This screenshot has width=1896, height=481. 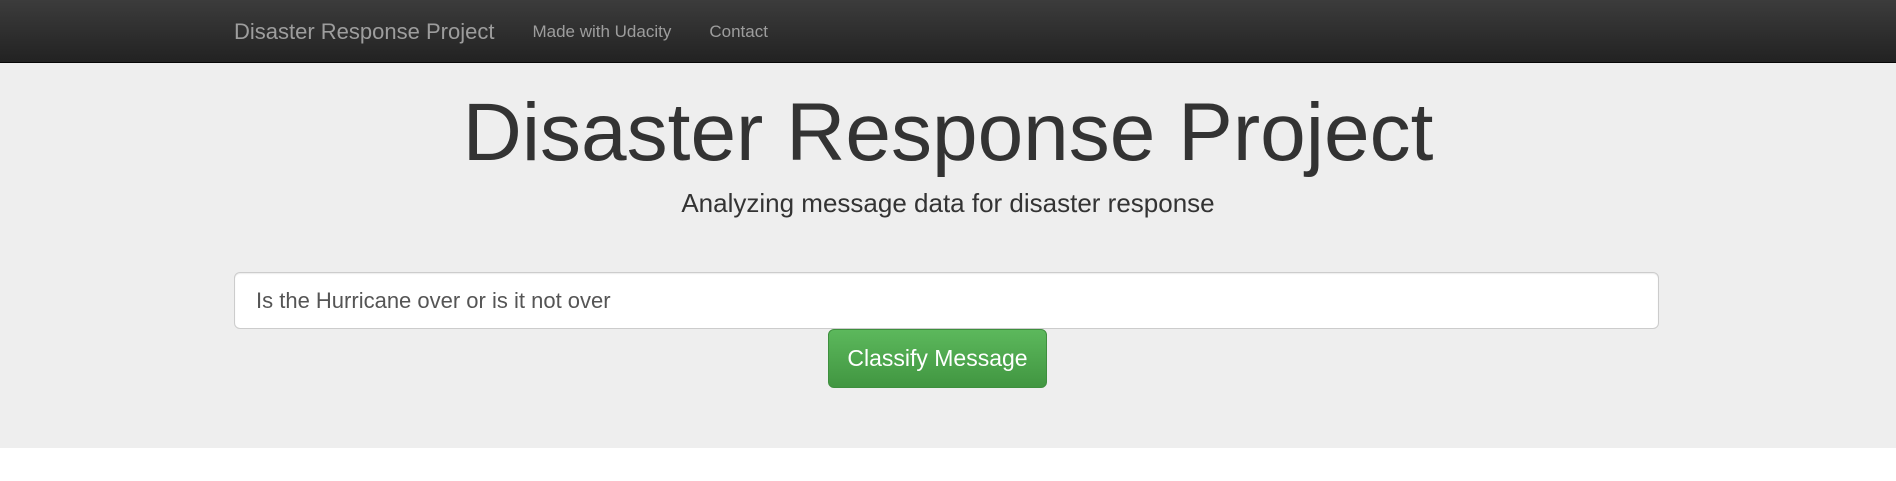 I want to click on message-input, so click(x=946, y=300).